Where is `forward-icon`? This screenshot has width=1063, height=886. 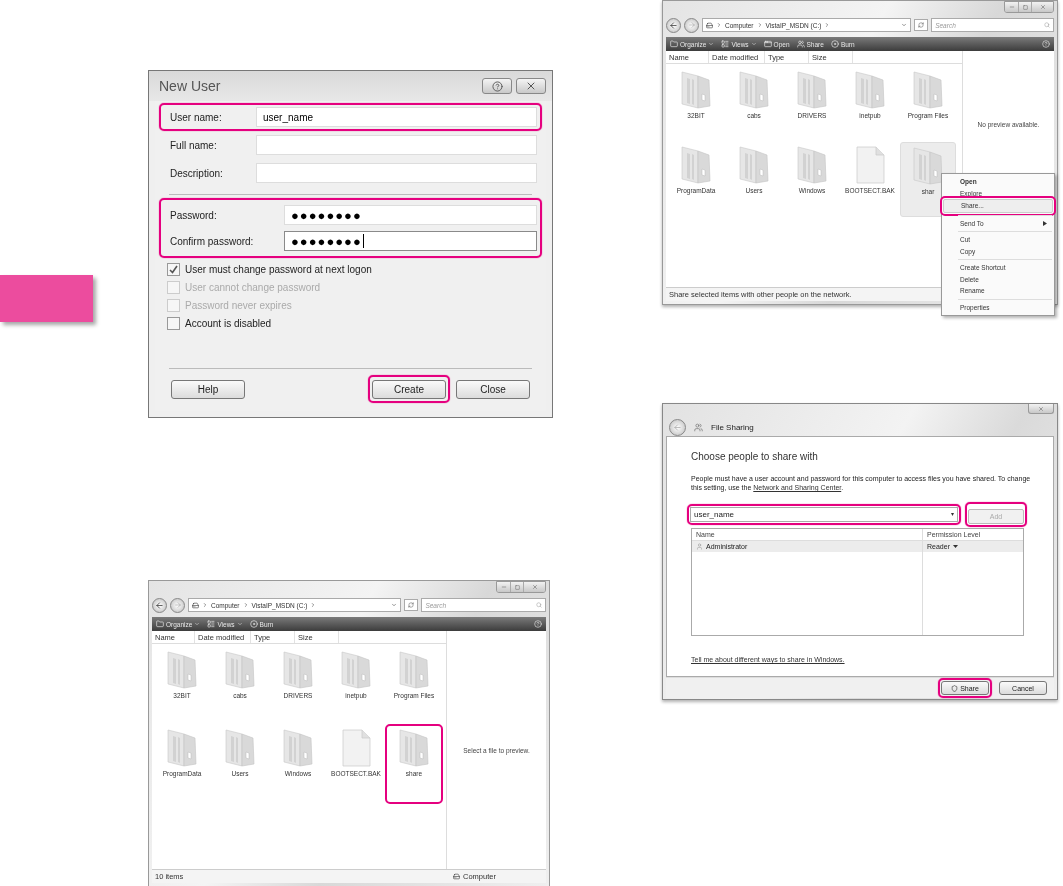
forward-icon is located at coordinates (177, 605).